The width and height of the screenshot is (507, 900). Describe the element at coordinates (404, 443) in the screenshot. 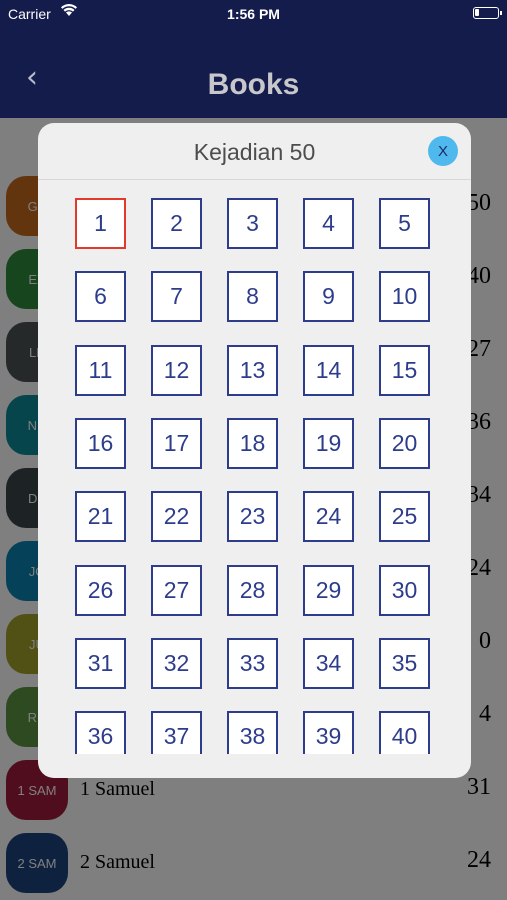

I see `chapter-button: 20` at that location.